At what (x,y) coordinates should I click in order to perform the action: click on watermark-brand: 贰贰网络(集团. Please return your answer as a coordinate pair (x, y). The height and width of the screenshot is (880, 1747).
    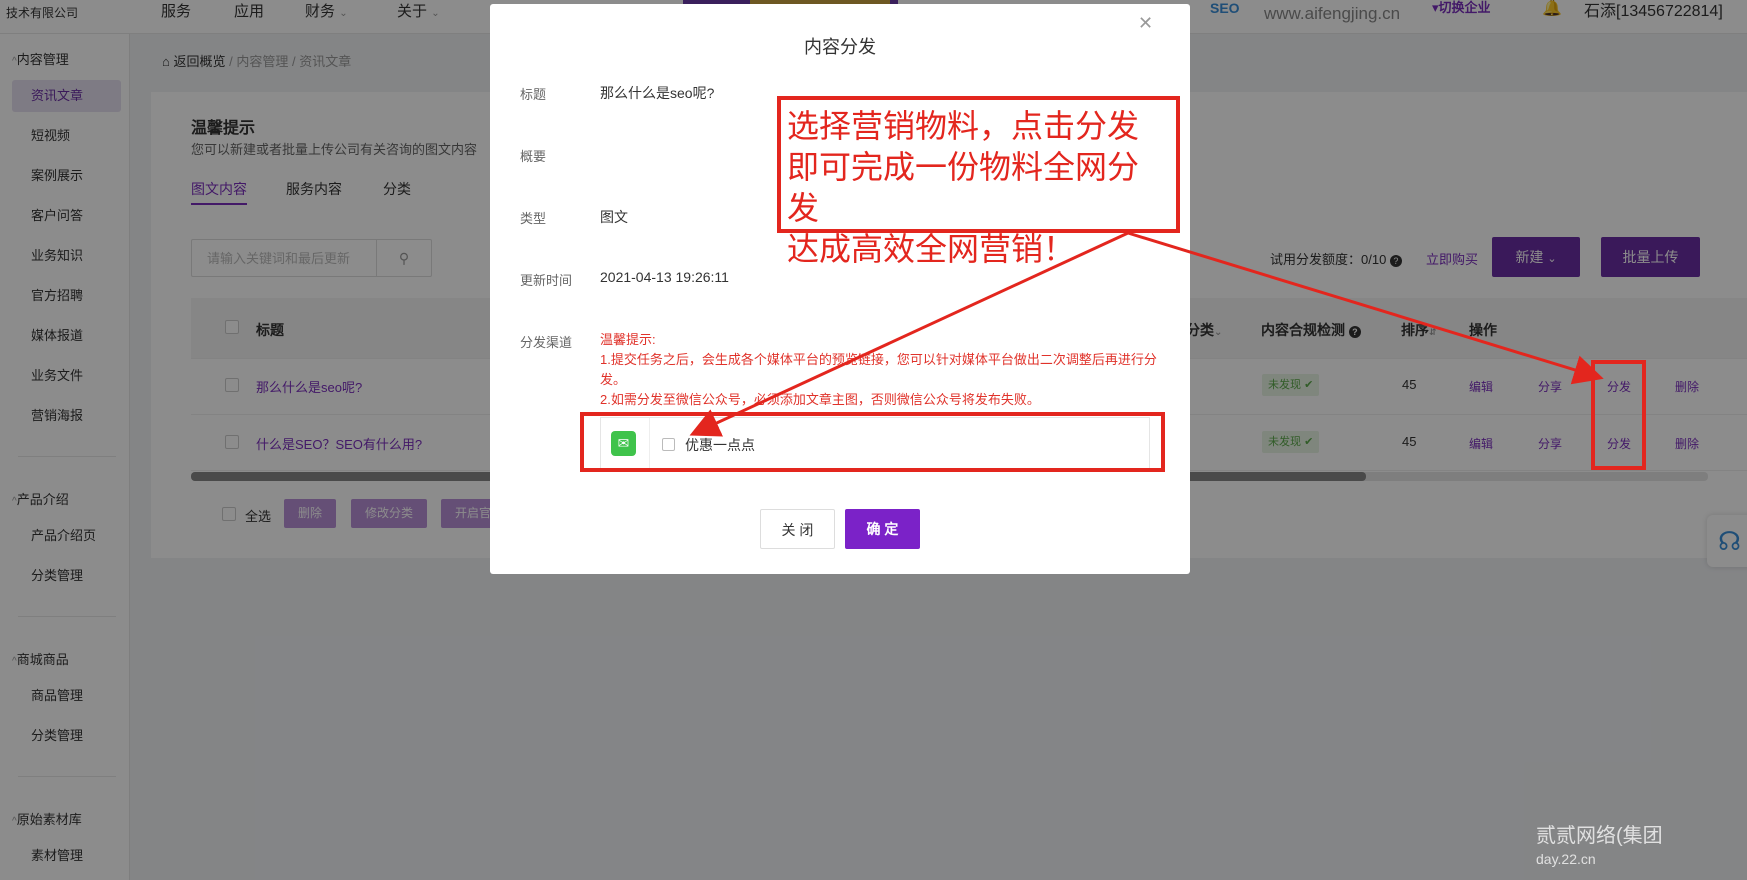
    Looking at the image, I should click on (1599, 836).